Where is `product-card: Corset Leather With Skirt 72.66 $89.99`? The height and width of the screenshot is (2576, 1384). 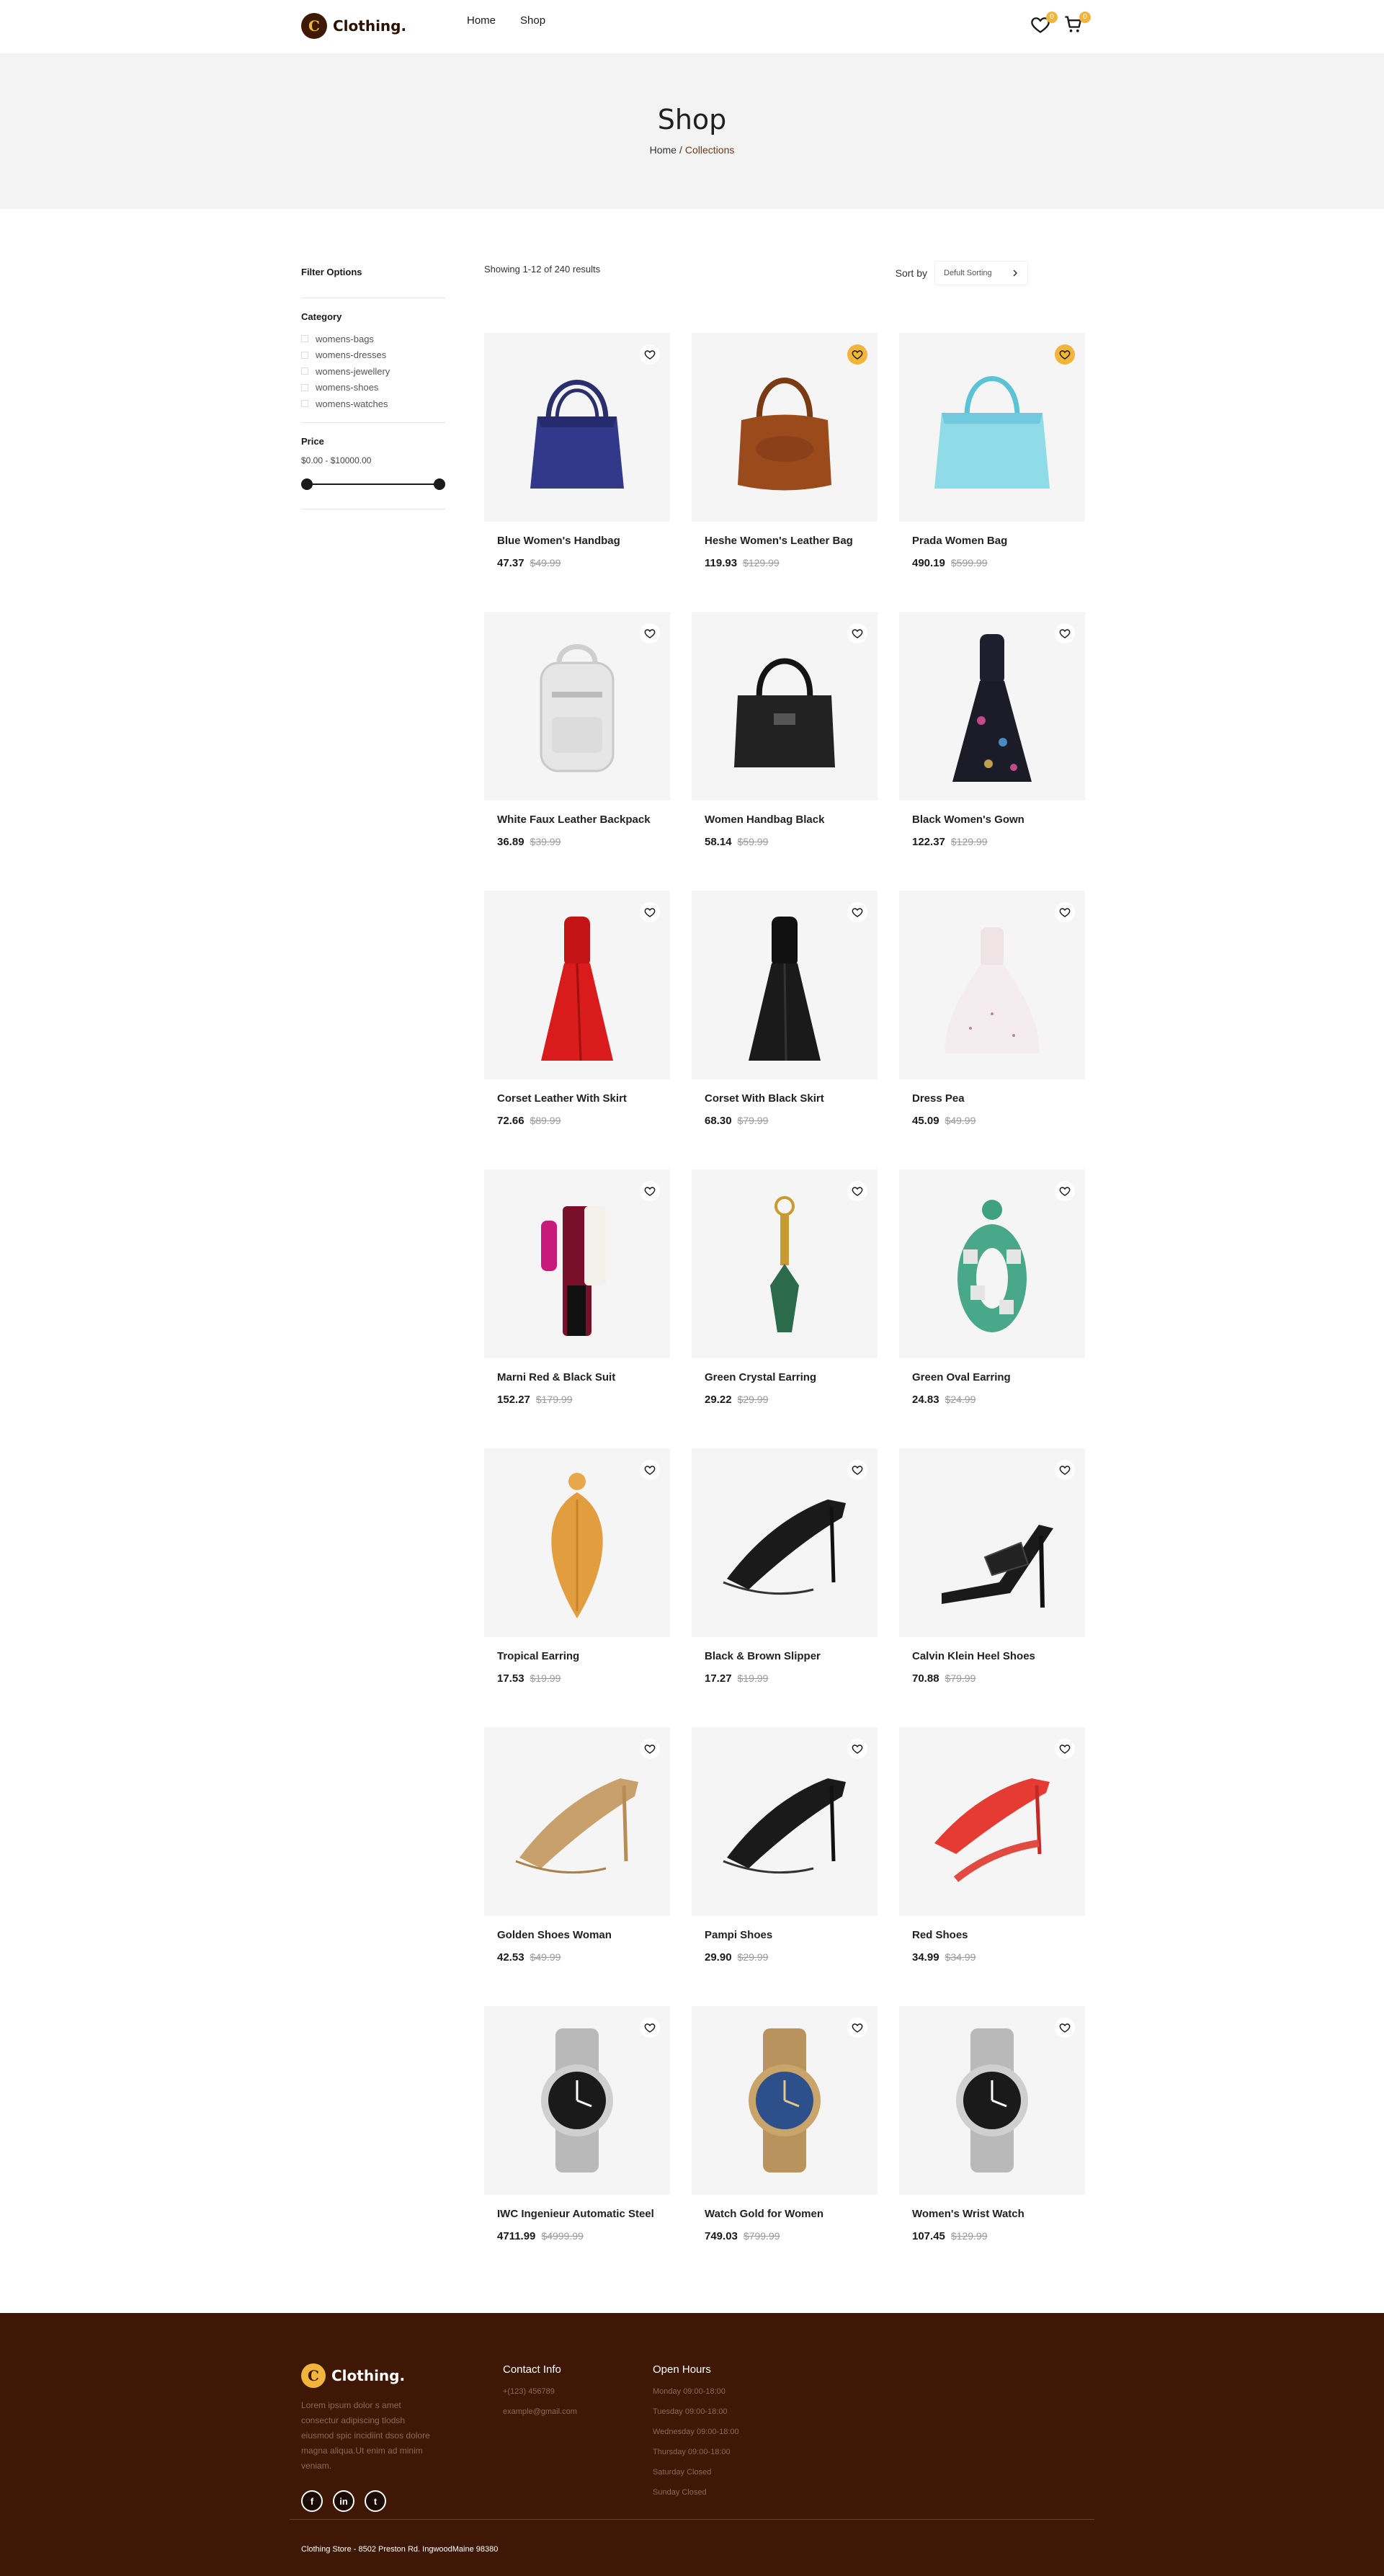
product-card: Corset Leather With Skirt 72.66 $89.99 is located at coordinates (577, 1030).